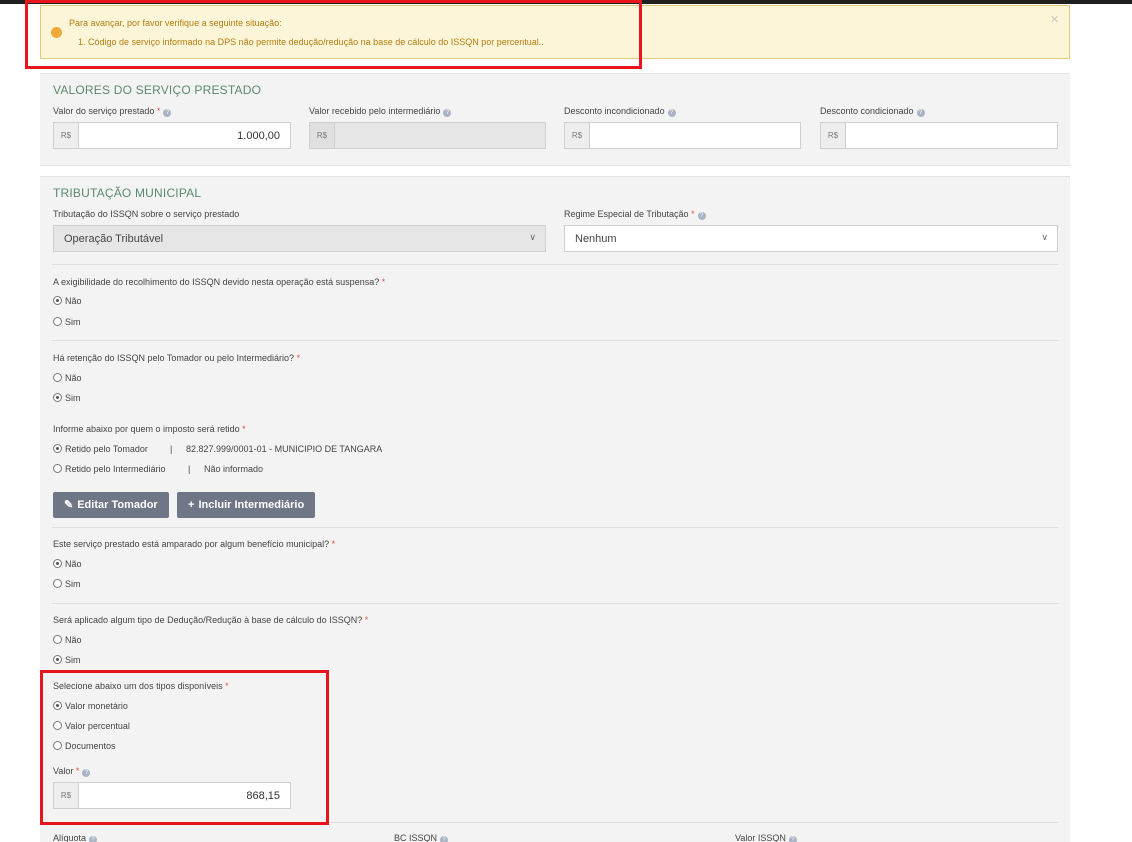  Describe the element at coordinates (67, 301) in the screenshot. I see `radio-exigibilidade-nao: Não` at that location.